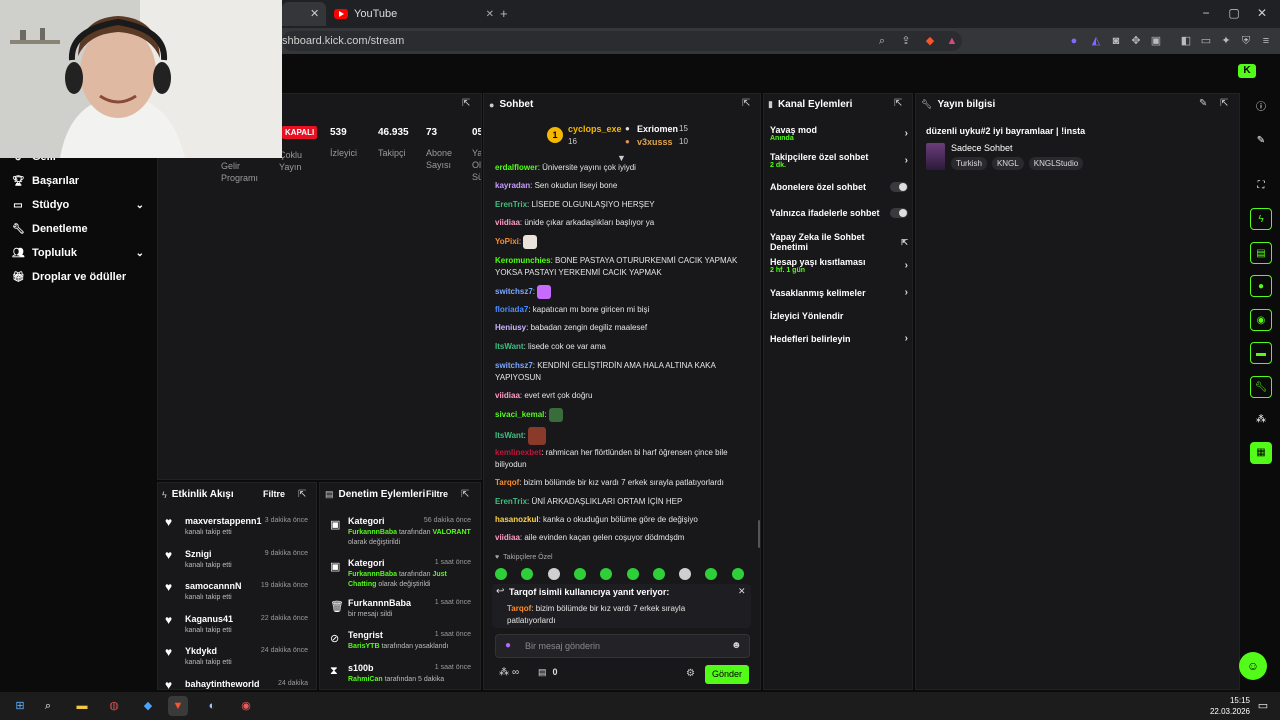 This screenshot has width=1280, height=720. I want to click on chat-username: Heniusy, so click(510, 327).